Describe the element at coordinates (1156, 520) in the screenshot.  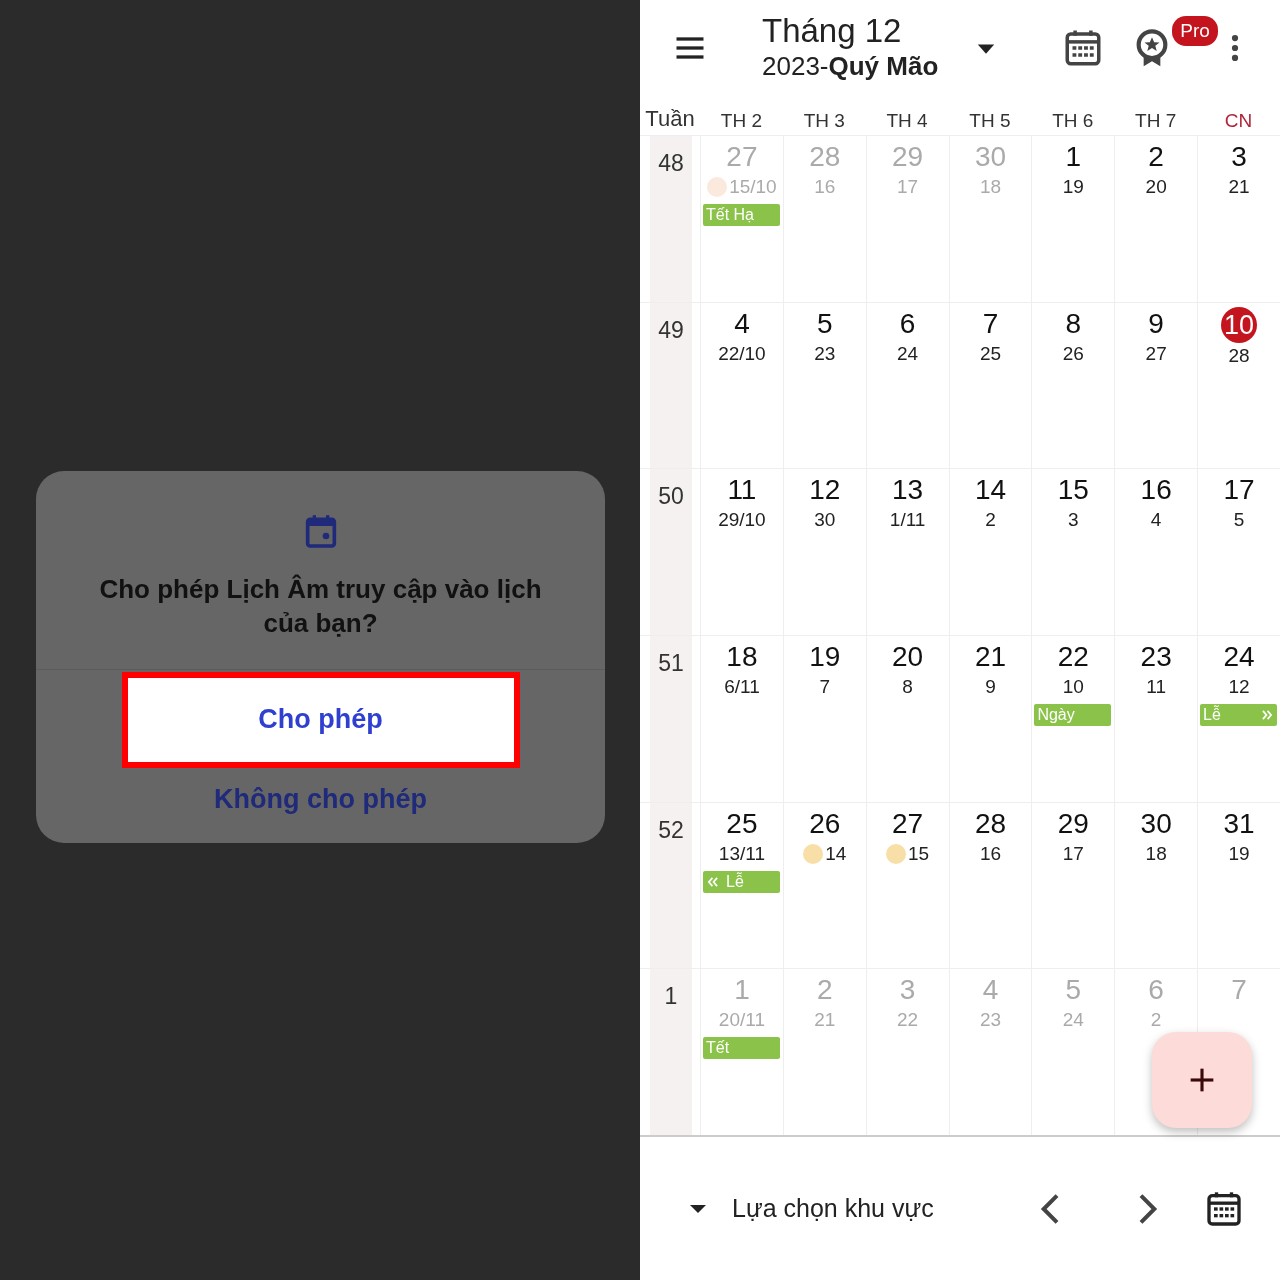
I see `lunar-date: 4` at that location.